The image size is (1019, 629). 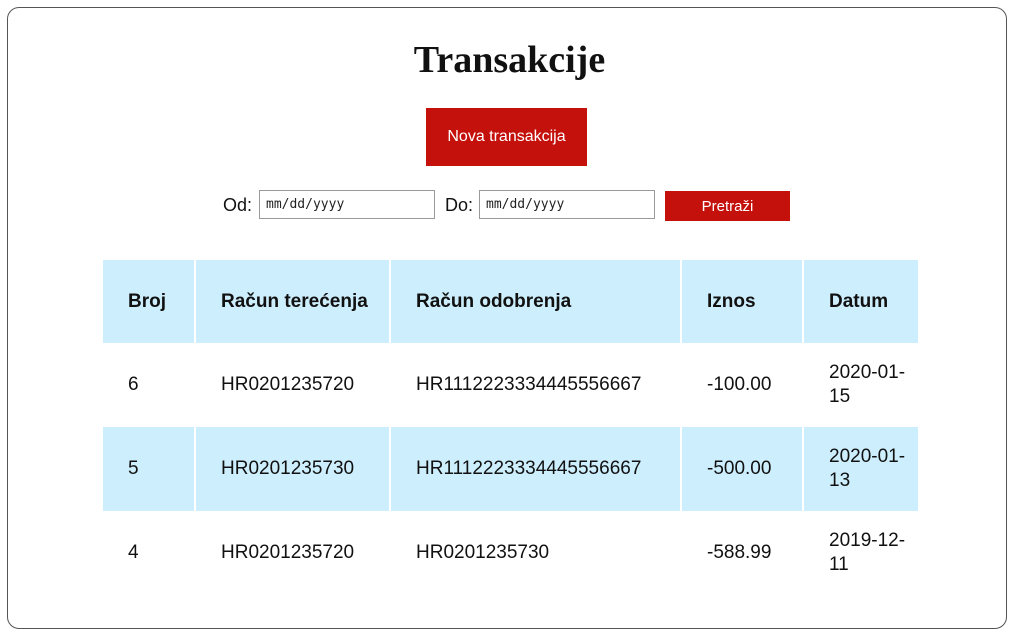 What do you see at coordinates (742, 301) in the screenshot?
I see `header-amount: Iznos` at bounding box center [742, 301].